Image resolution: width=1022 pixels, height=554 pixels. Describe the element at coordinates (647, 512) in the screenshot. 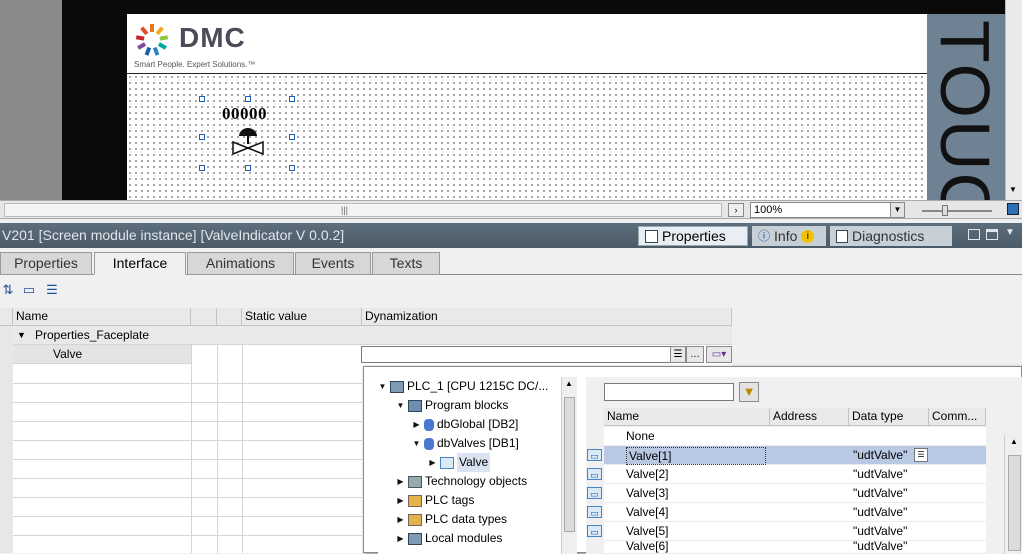

I see `item-name: Valve[4]` at that location.